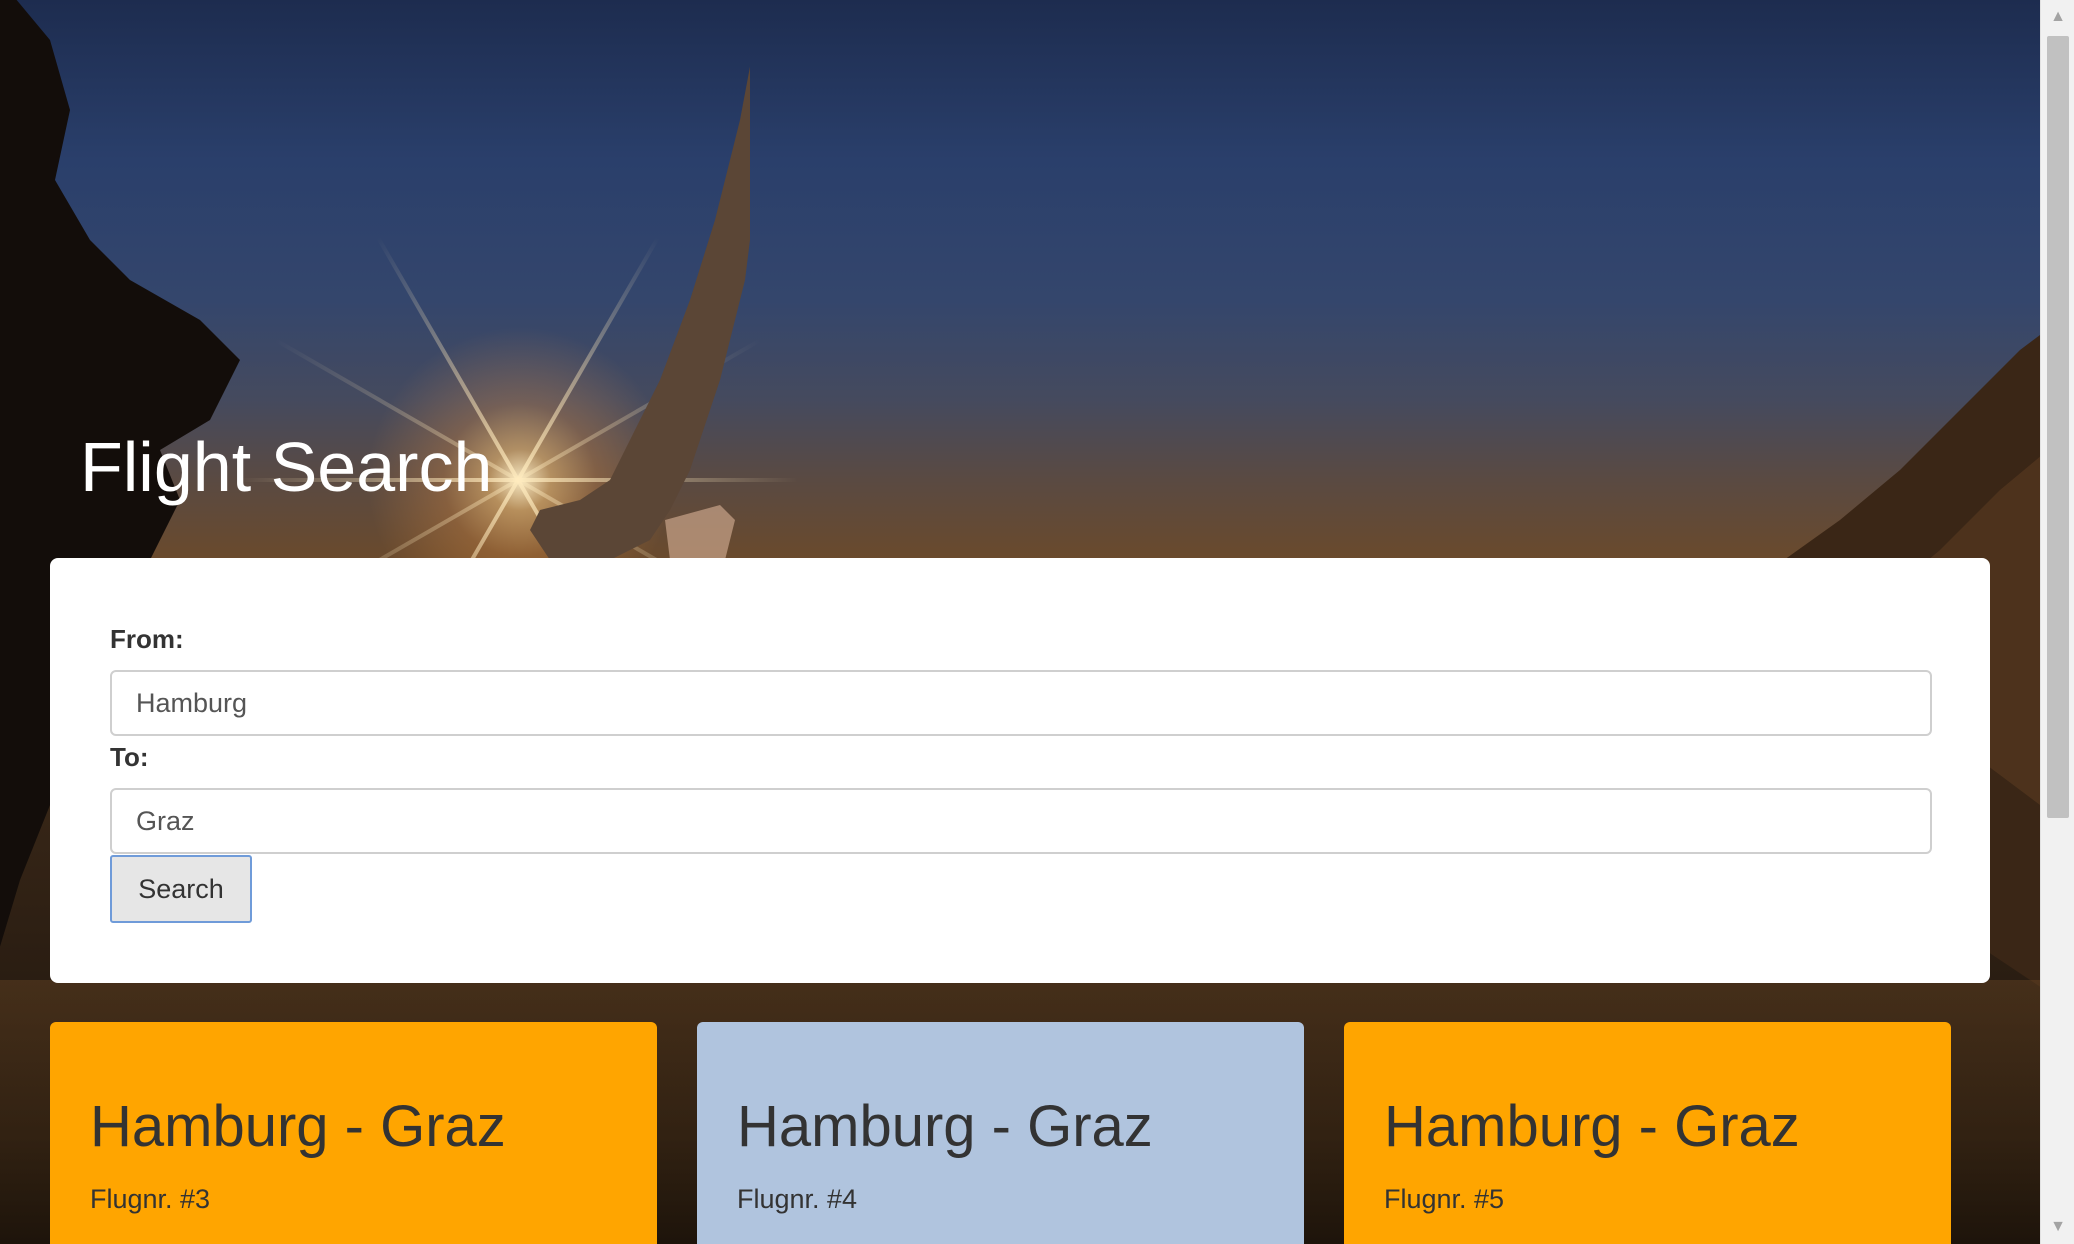 The image size is (2074, 1244). Describe the element at coordinates (181, 889) in the screenshot. I see `search-button: Search` at that location.